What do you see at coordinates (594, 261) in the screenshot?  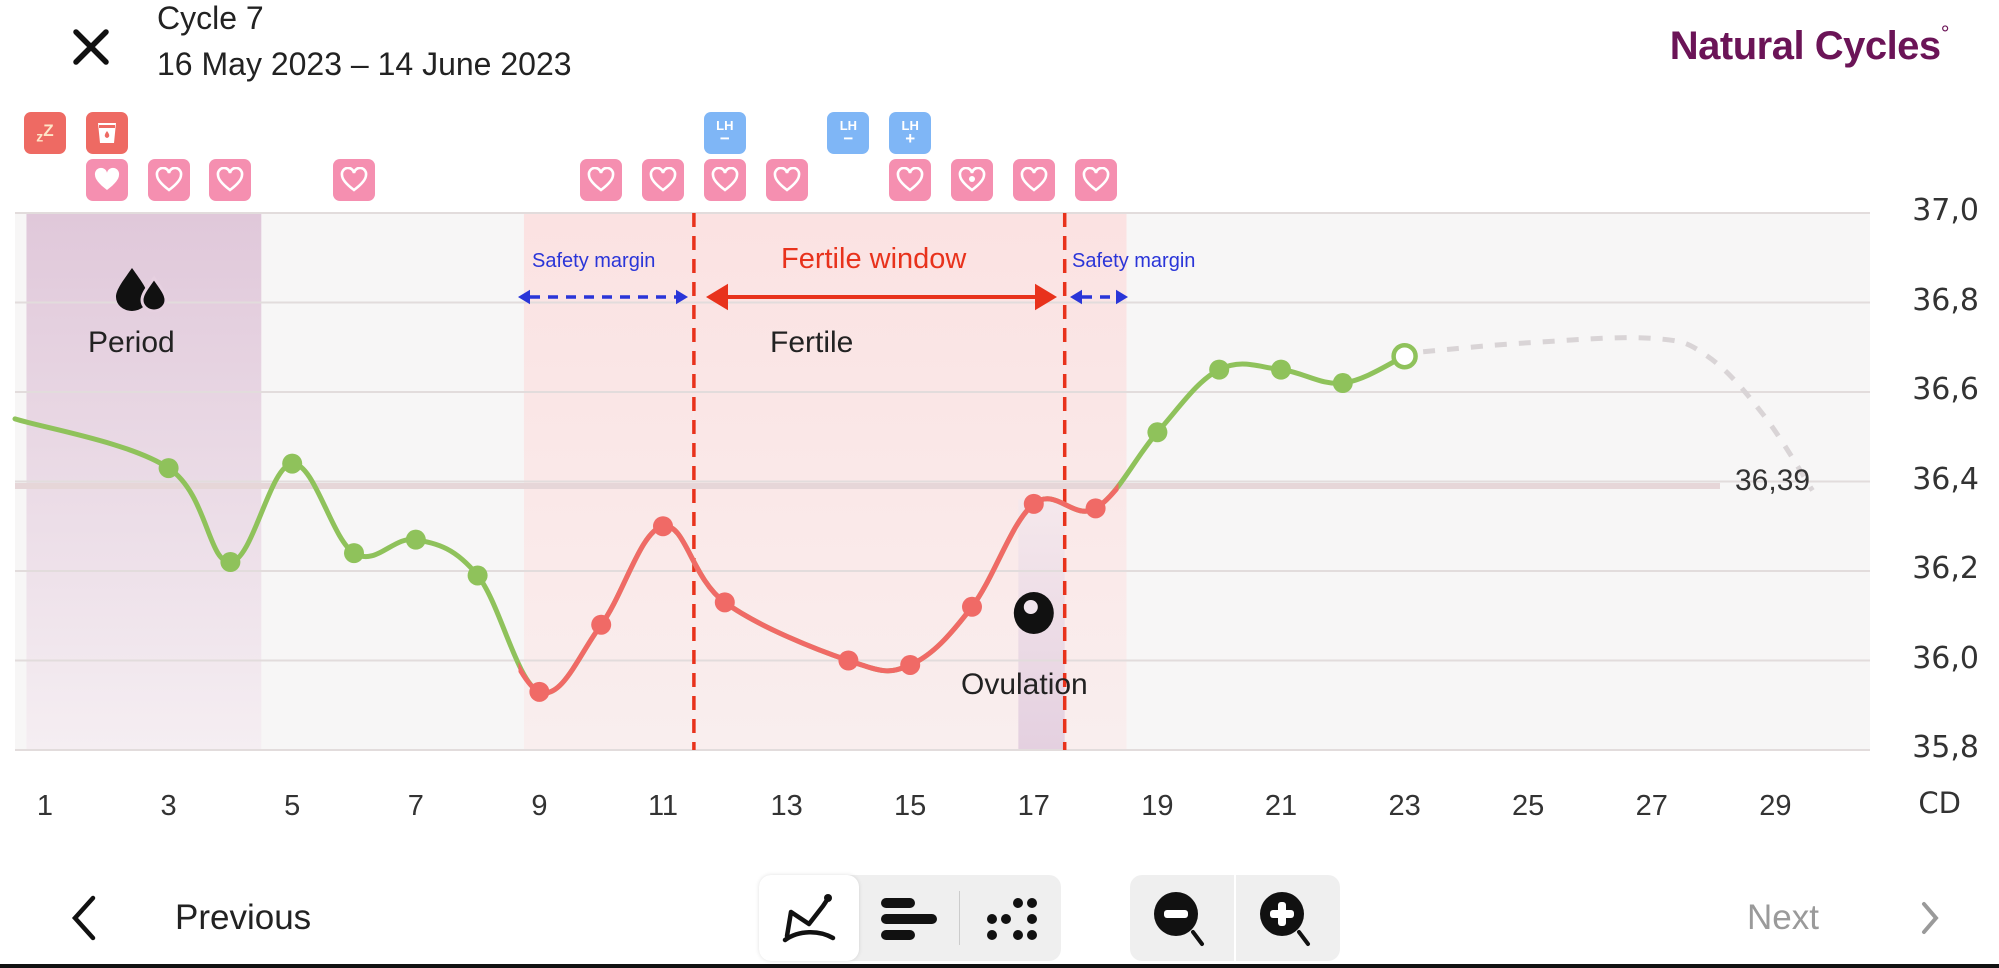 I see `safety-margin-left-label: Safety margin` at bounding box center [594, 261].